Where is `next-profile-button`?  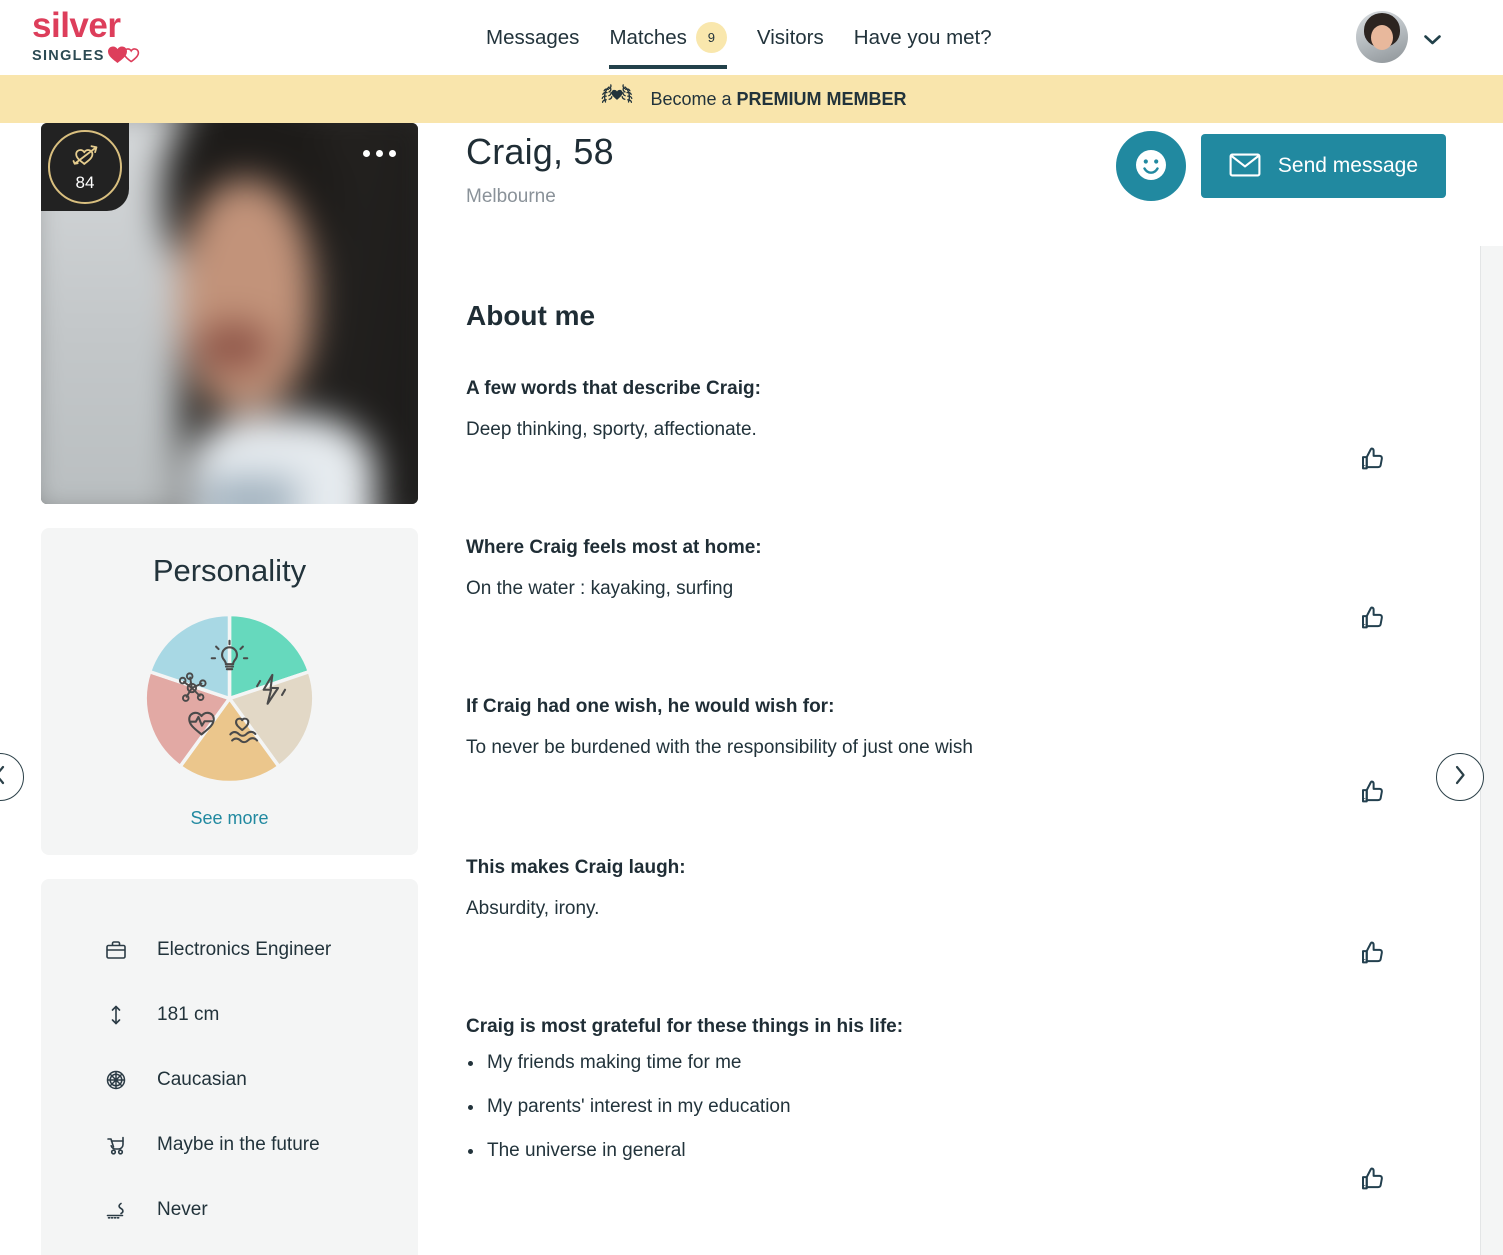
next-profile-button is located at coordinates (1460, 777).